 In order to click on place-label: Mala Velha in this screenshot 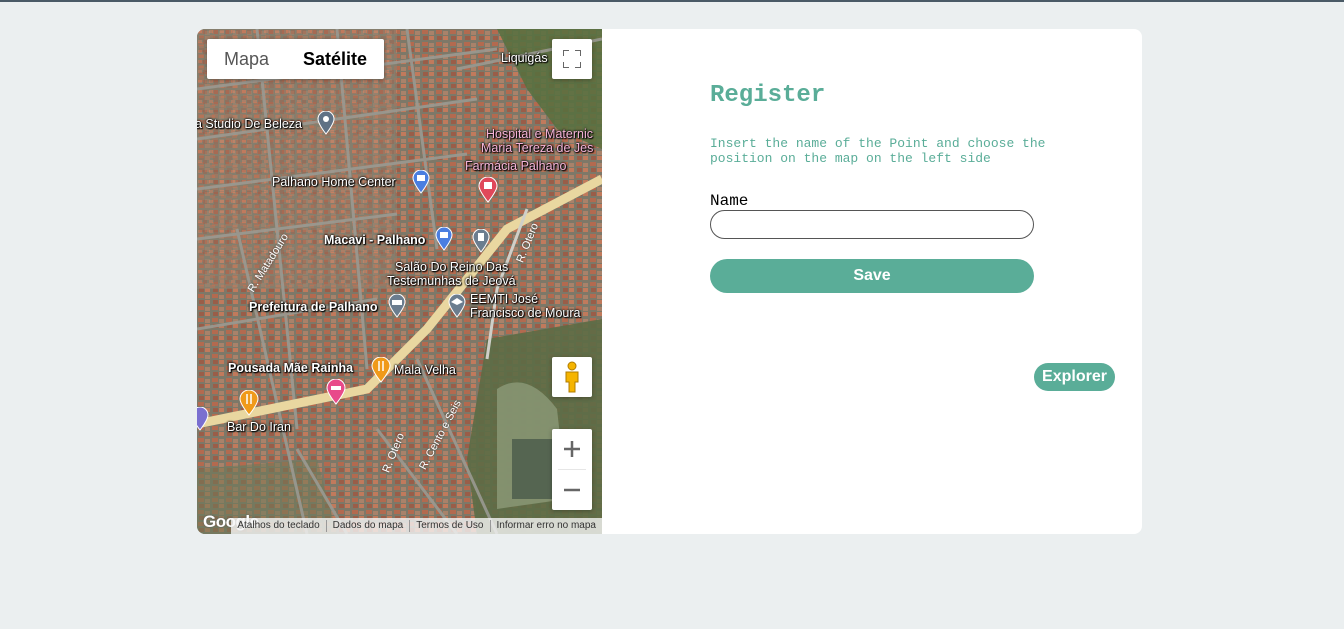, I will do `click(425, 370)`.